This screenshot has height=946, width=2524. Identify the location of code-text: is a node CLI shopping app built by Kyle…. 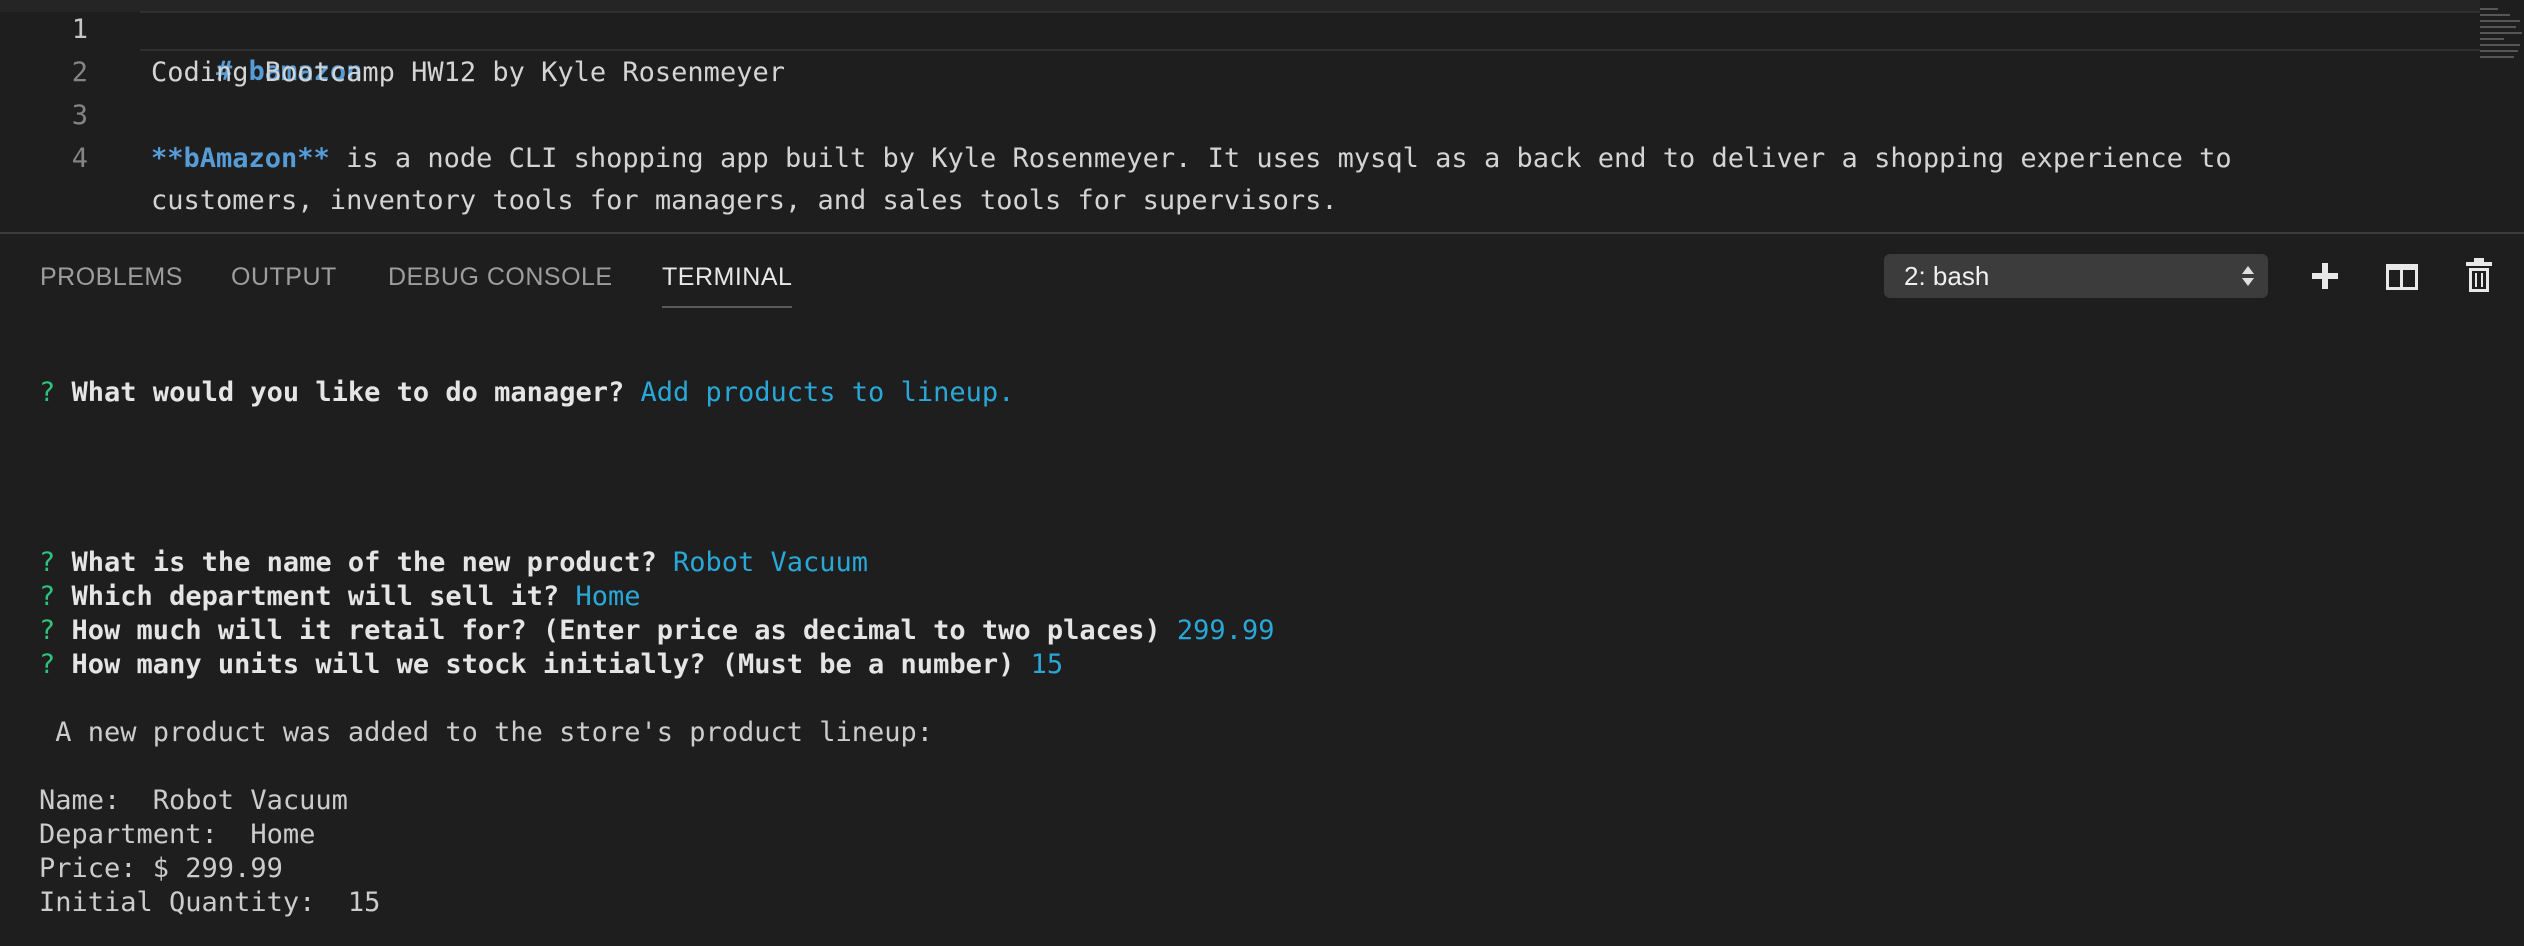
(1280, 158).